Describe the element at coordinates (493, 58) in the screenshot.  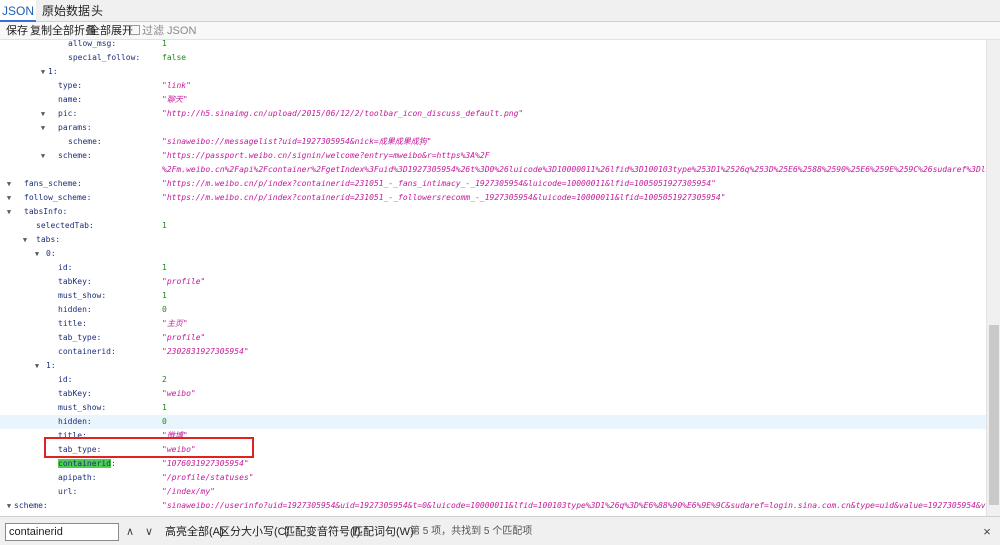
I see `json-row: special_follow: false` at that location.